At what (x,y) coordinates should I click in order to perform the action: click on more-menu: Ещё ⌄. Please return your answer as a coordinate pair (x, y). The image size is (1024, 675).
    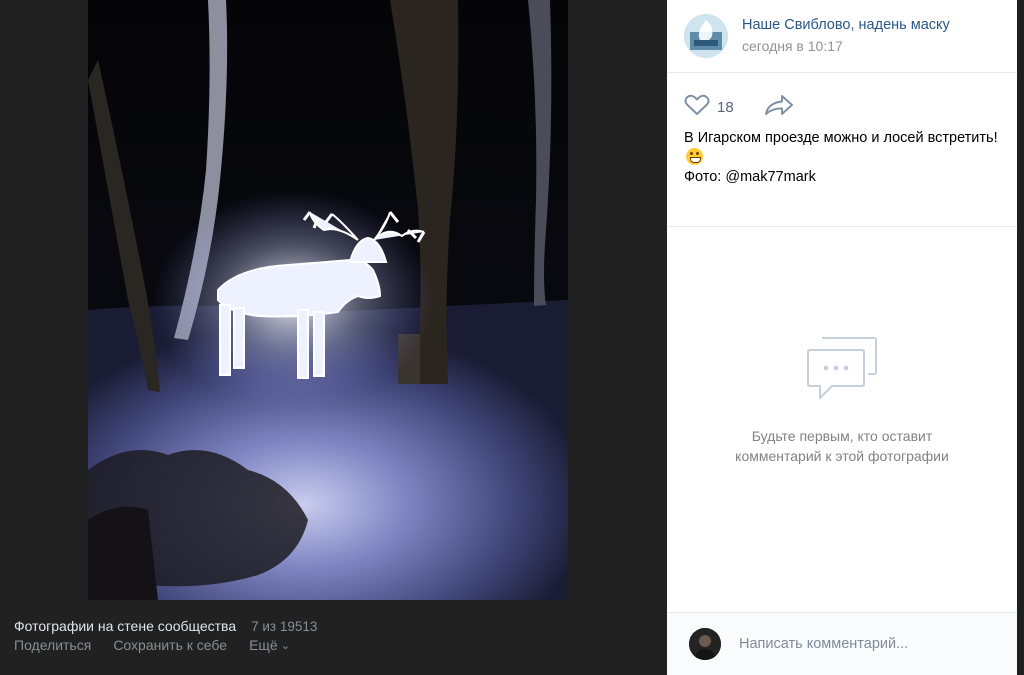
    Looking at the image, I should click on (269, 645).